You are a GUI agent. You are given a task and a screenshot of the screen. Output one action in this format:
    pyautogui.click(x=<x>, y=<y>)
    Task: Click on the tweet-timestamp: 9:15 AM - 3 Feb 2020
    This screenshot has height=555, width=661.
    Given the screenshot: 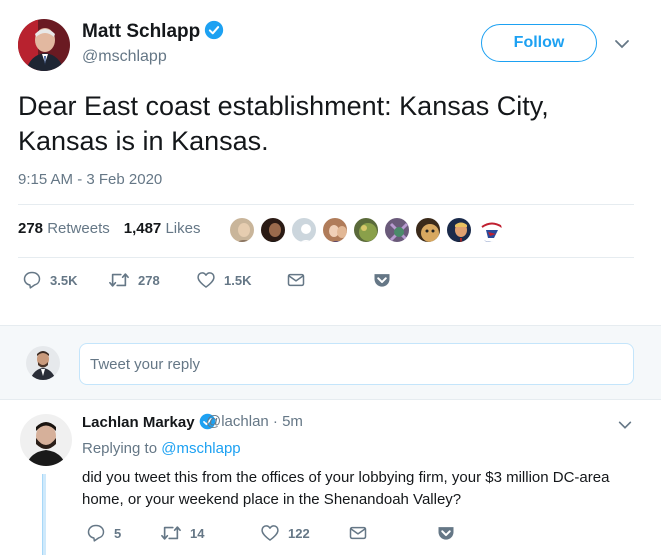 What is the action you would take?
    pyautogui.click(x=90, y=179)
    